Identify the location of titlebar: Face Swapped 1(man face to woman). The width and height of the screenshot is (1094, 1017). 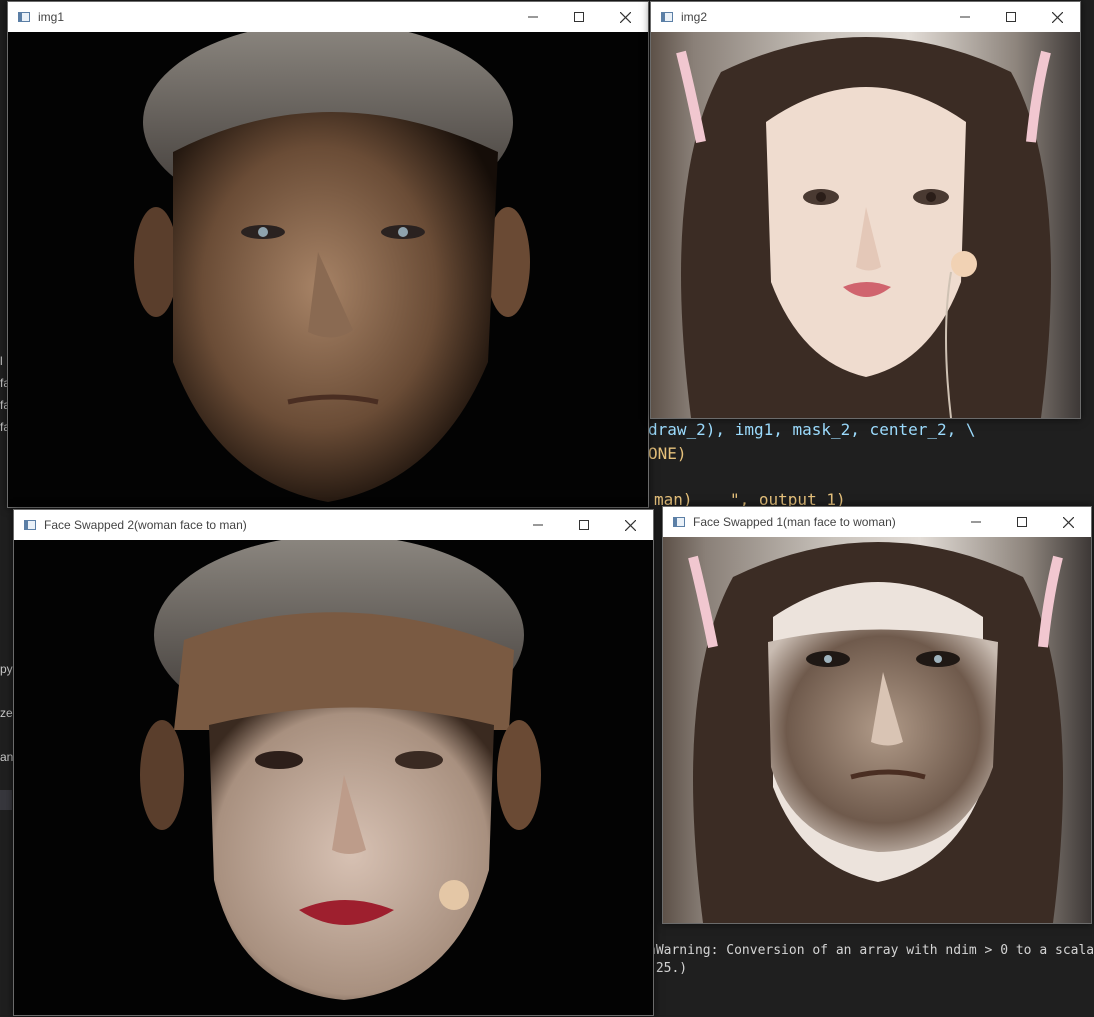
(877, 522).